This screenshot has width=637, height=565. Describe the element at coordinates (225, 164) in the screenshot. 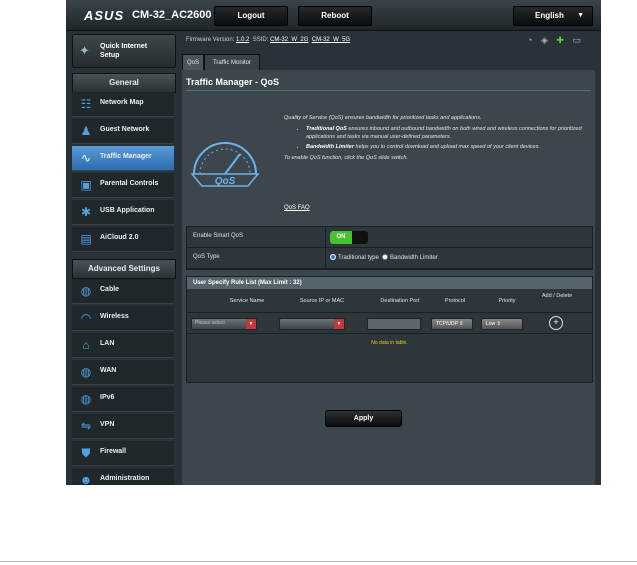

I see `qos-gauge-icon: QoS` at that location.